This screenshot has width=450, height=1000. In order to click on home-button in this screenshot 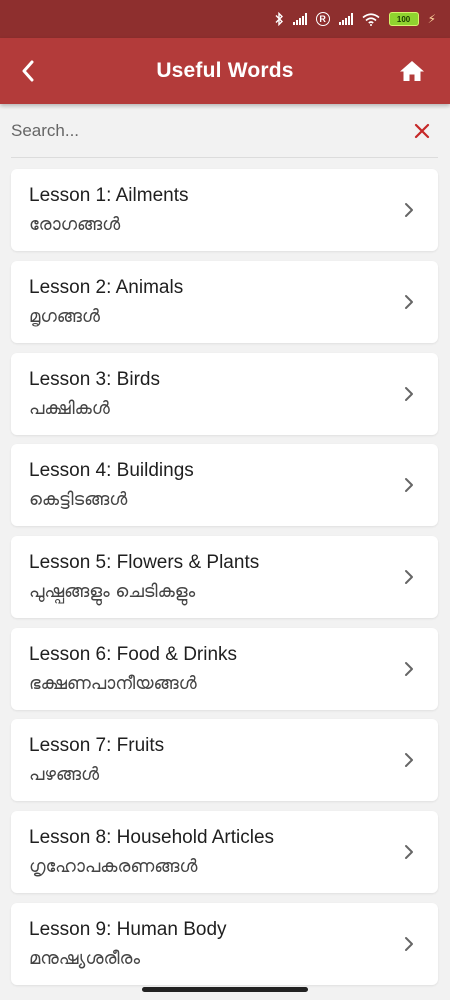, I will do `click(412, 71)`.